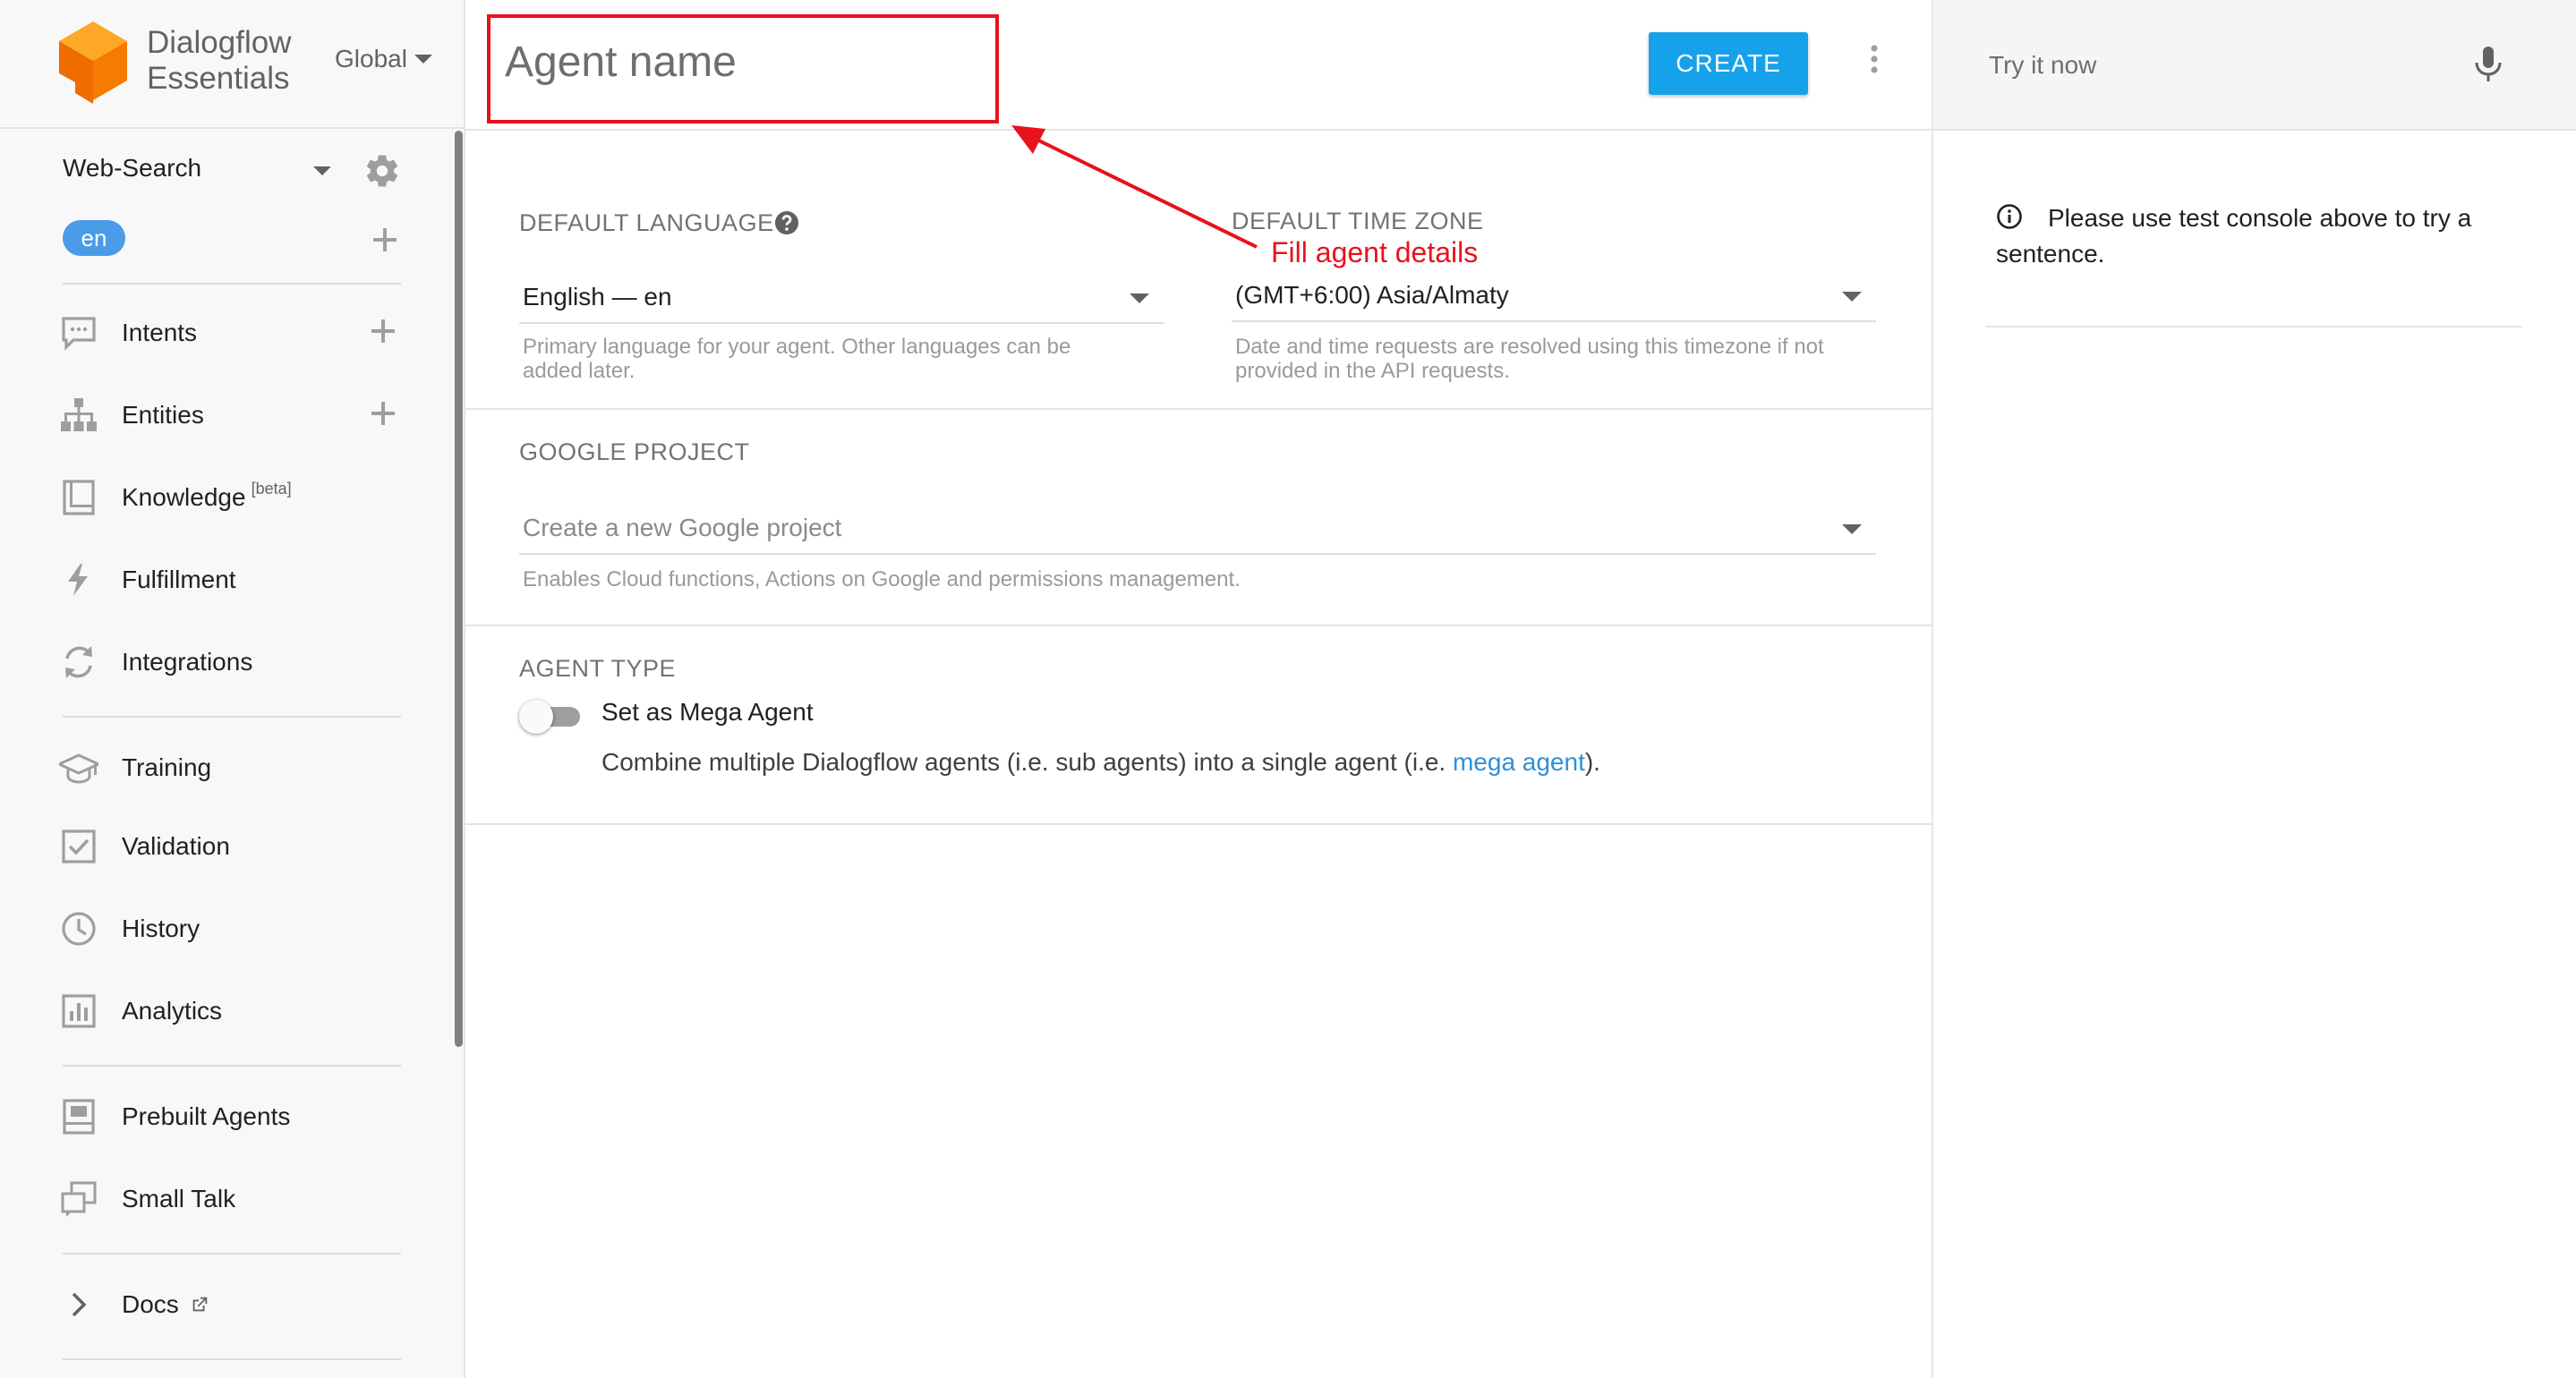 This screenshot has width=2576, height=1378. I want to click on sidebar-item-prebuilt-agents: Prebuilt Agents, so click(238, 1117).